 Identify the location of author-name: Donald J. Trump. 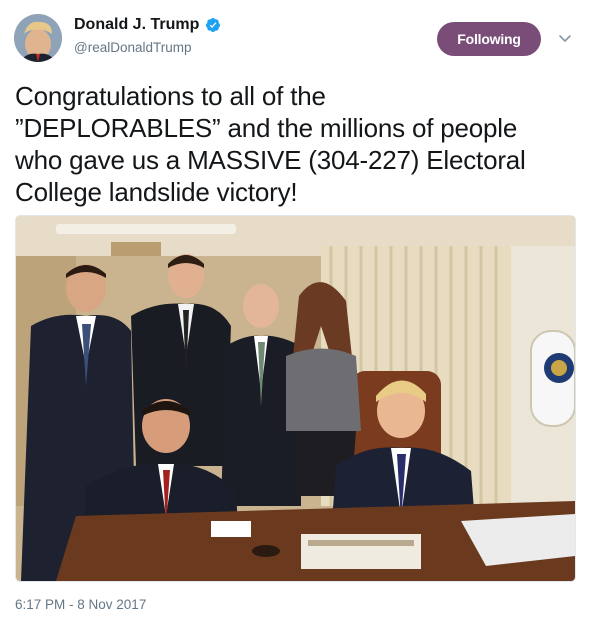
(136, 25).